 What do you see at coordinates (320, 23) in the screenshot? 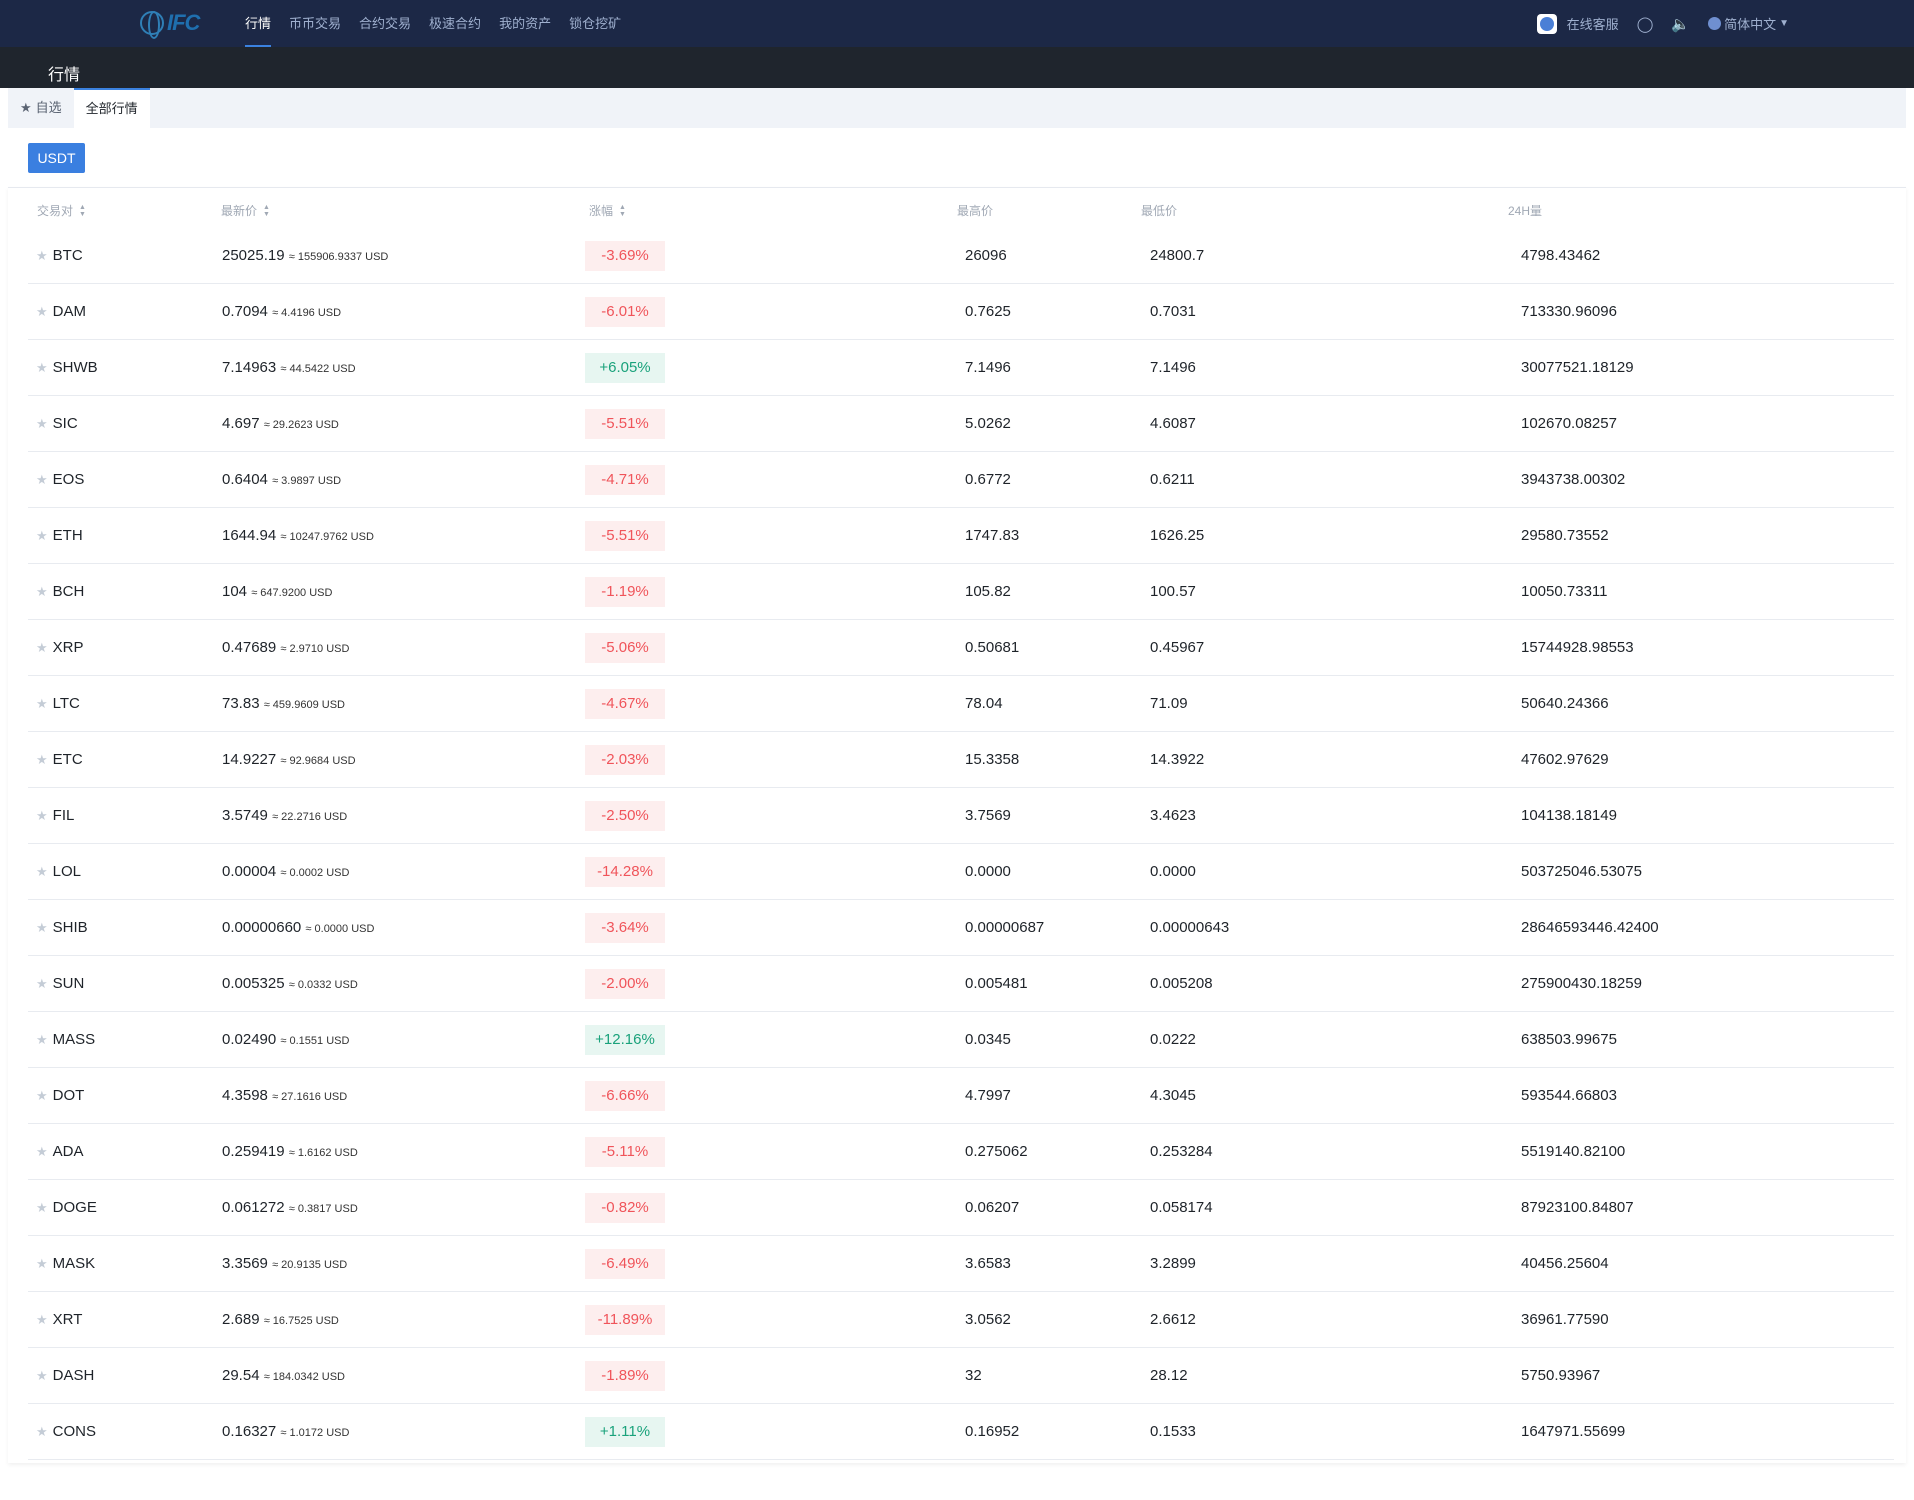
I see `nav-spot-trading: 币币交易` at bounding box center [320, 23].